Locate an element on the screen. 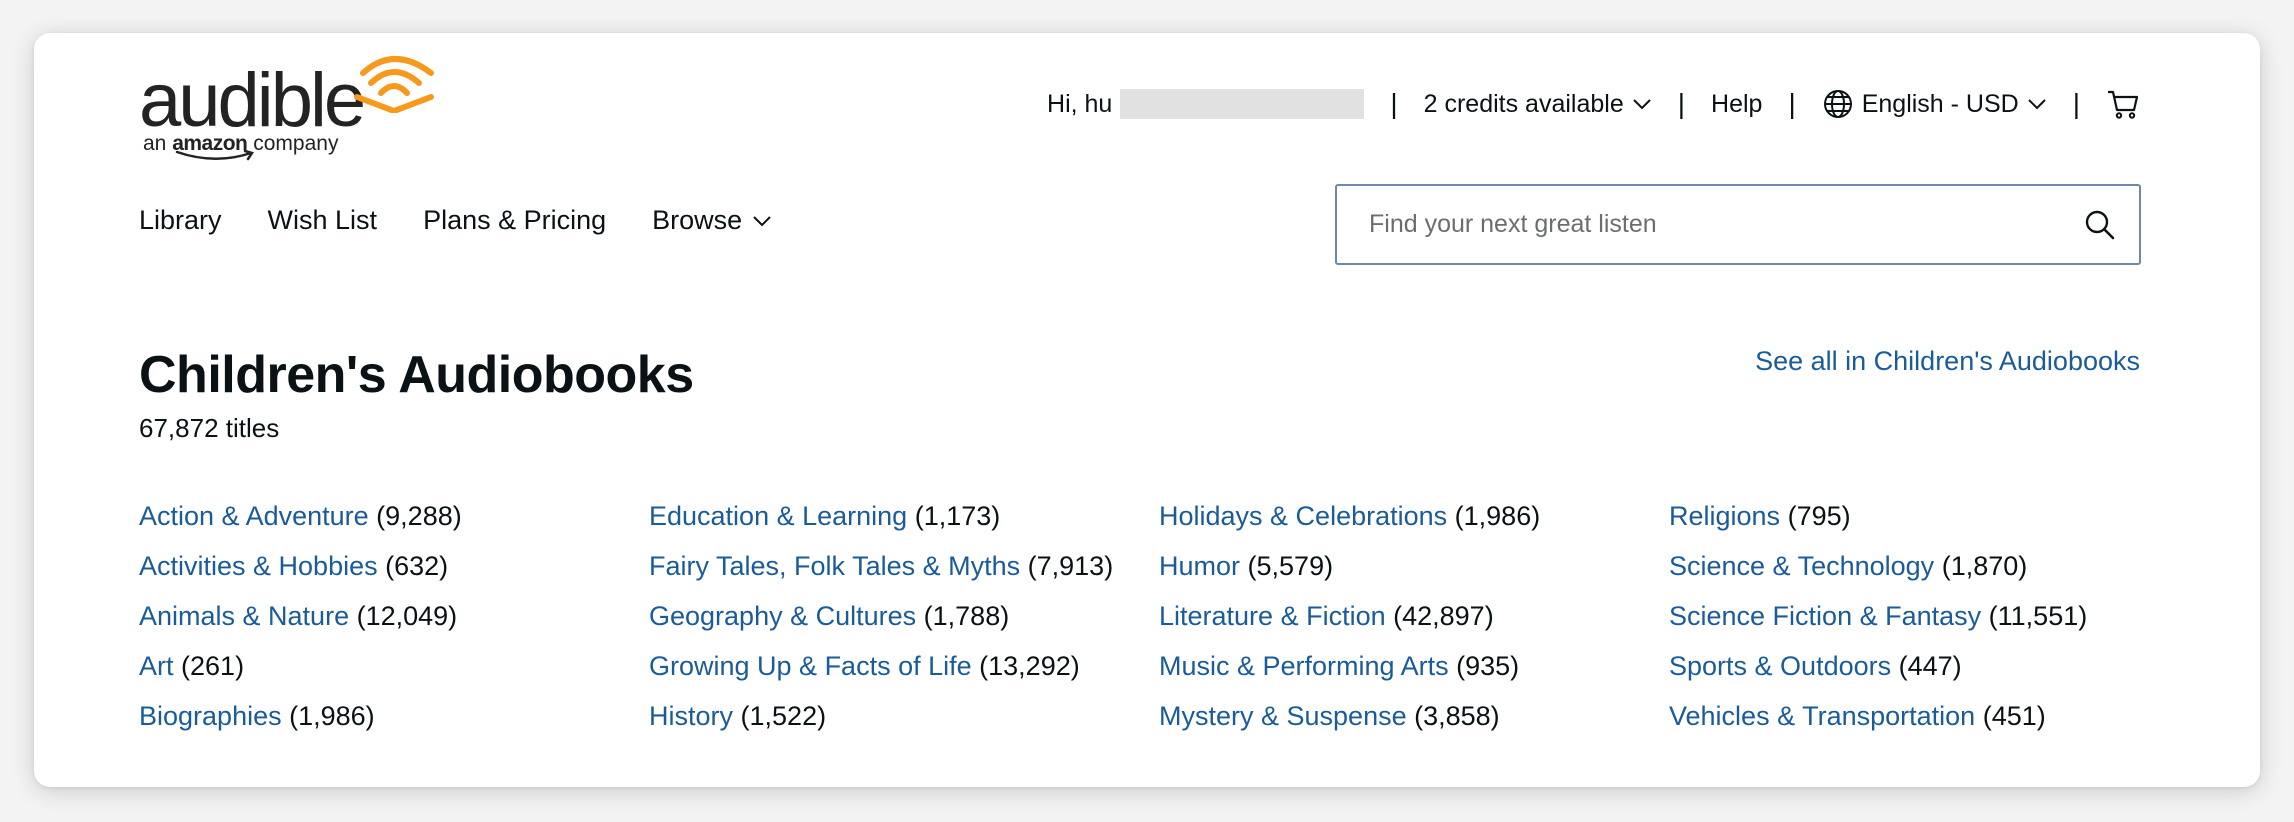 This screenshot has height=822, width=2294. help-link: Help is located at coordinates (1736, 104).